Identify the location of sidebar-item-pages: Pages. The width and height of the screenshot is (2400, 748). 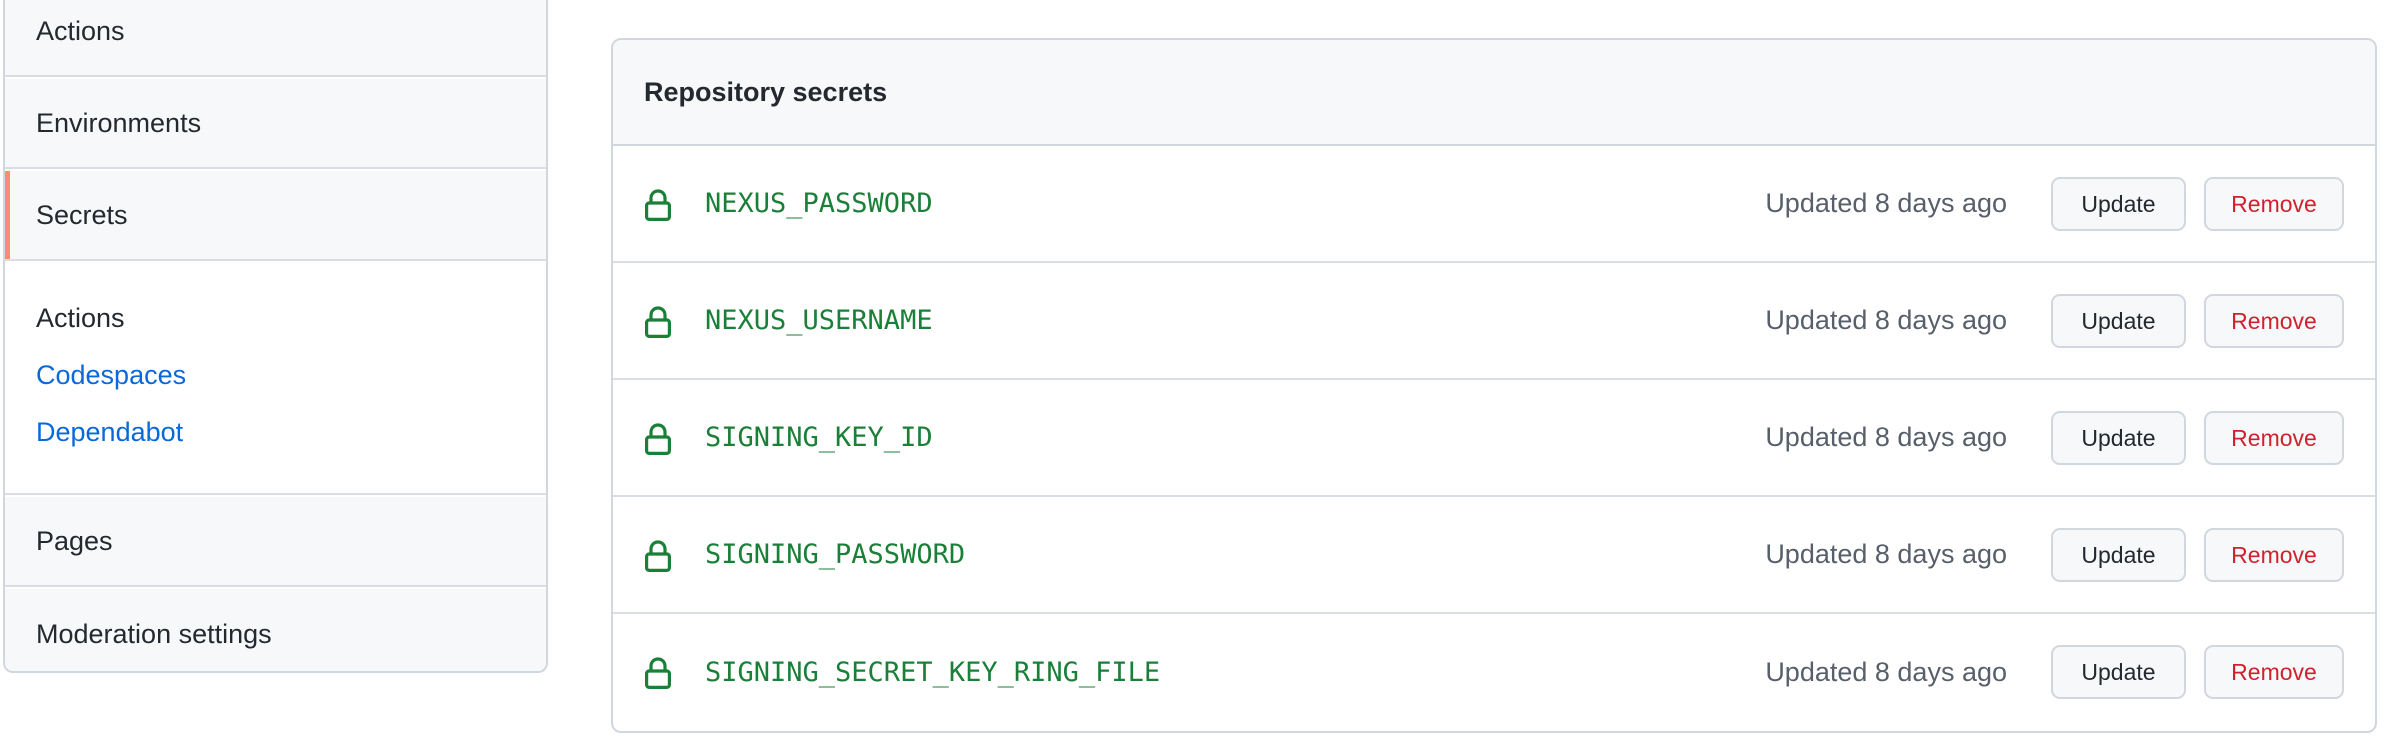
(275, 542).